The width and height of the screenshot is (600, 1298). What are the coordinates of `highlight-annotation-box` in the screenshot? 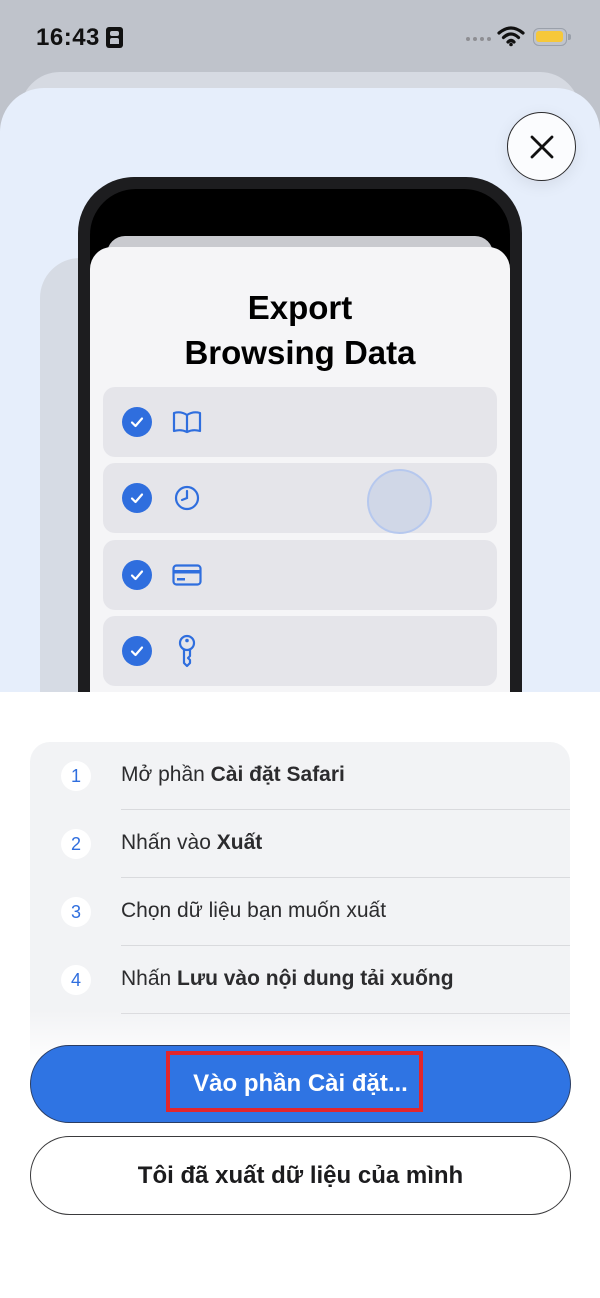 It's located at (294, 1081).